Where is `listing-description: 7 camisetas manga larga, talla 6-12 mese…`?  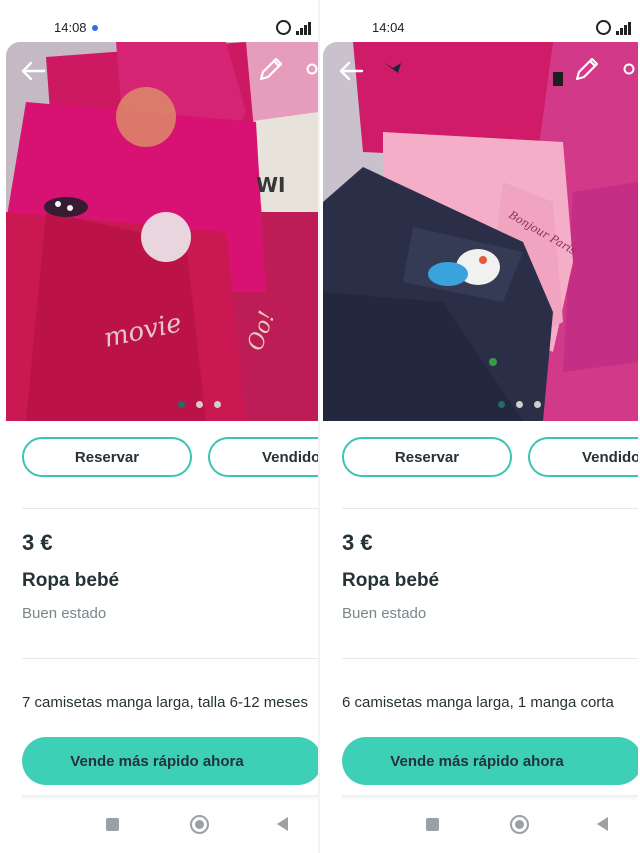 listing-description: 7 camisetas manga larga, talla 6-12 mese… is located at coordinates (165, 702).